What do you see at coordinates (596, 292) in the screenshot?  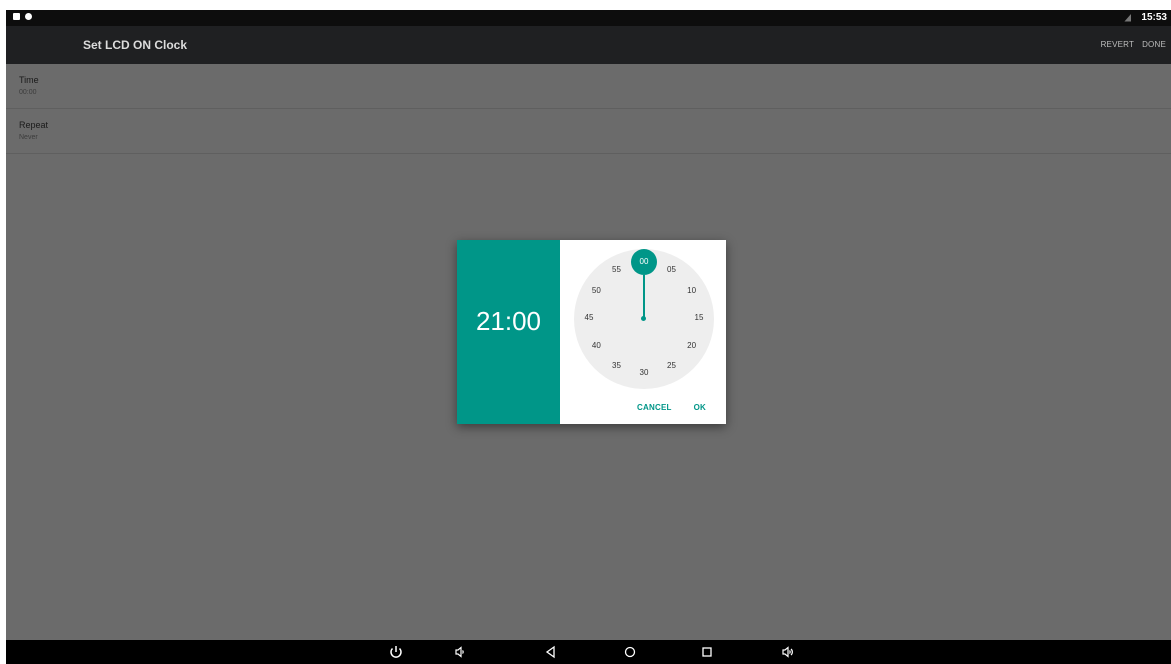 I see `minute-tick: 50` at bounding box center [596, 292].